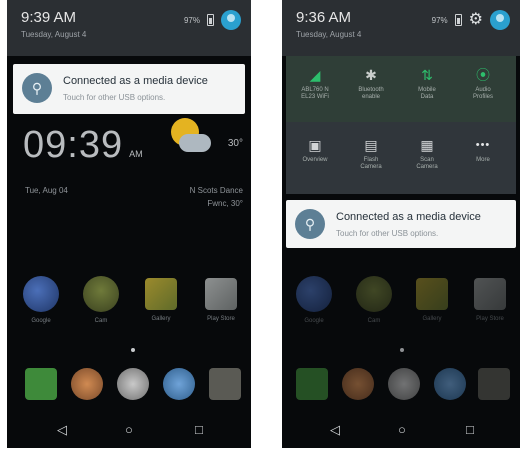 The width and height of the screenshot is (522, 452). What do you see at coordinates (315, 93) in the screenshot?
I see `qs-tile-label: ABL760 N EL23 WiFi` at bounding box center [315, 93].